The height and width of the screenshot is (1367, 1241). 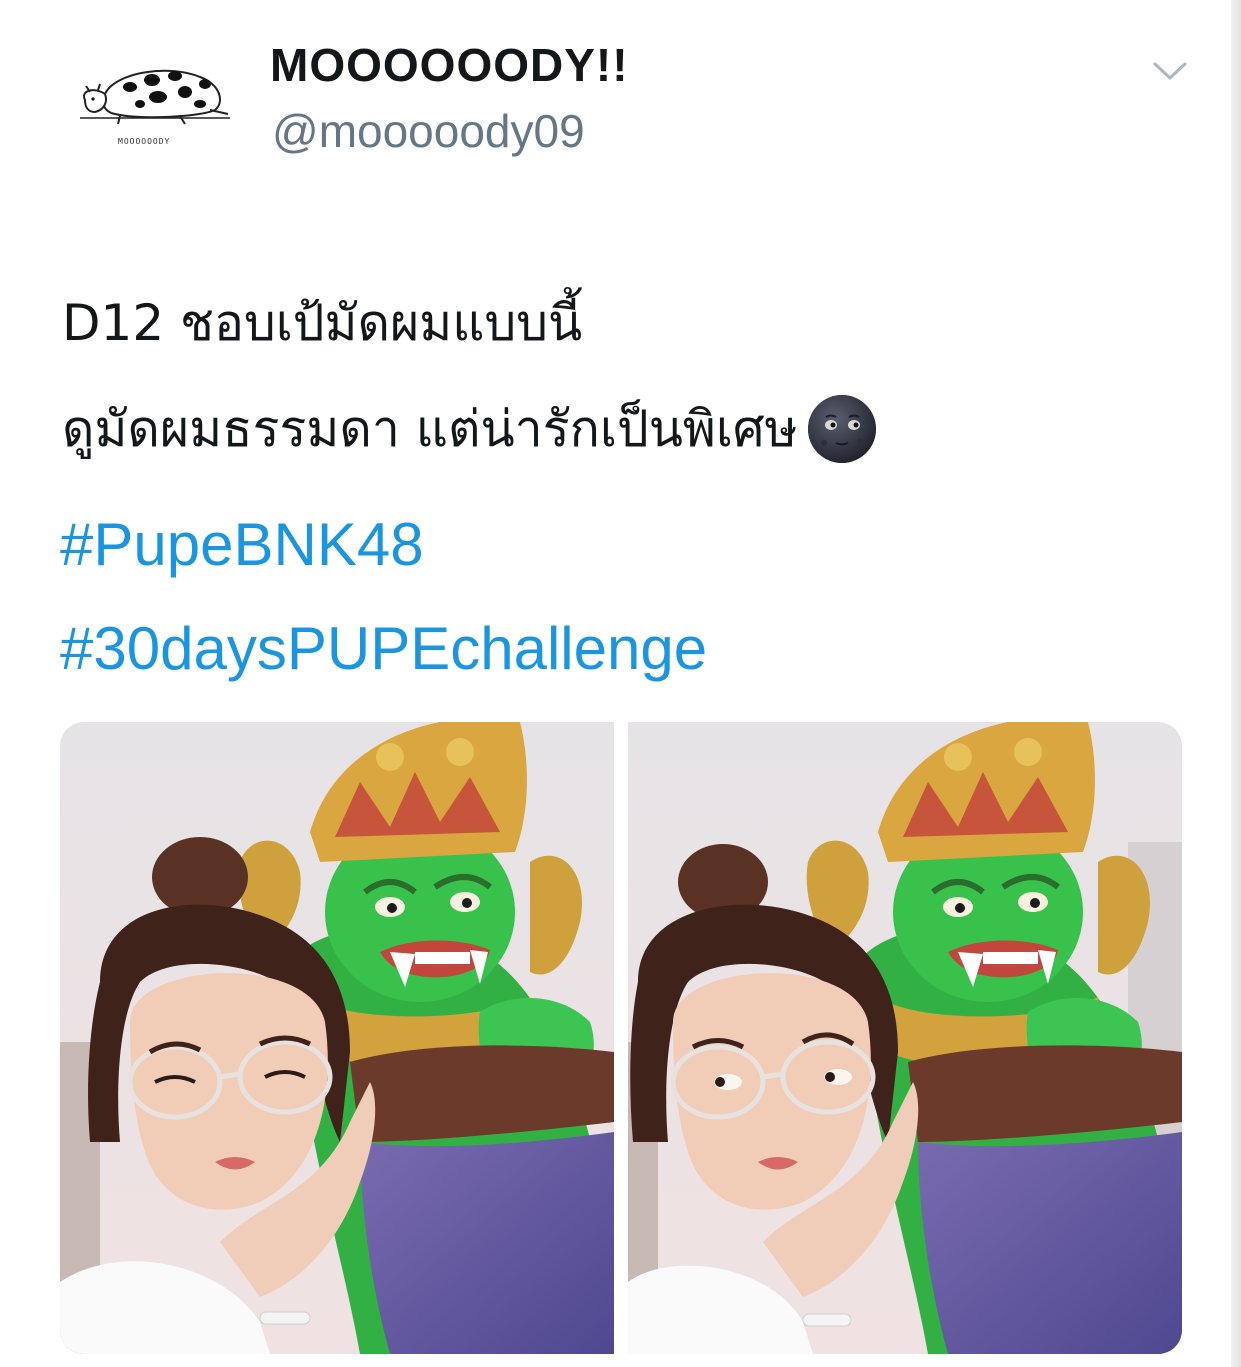 What do you see at coordinates (322, 323) in the screenshot?
I see `tweet-text-line-1: D12 ชอบเป้มัดผมแบบนี้` at bounding box center [322, 323].